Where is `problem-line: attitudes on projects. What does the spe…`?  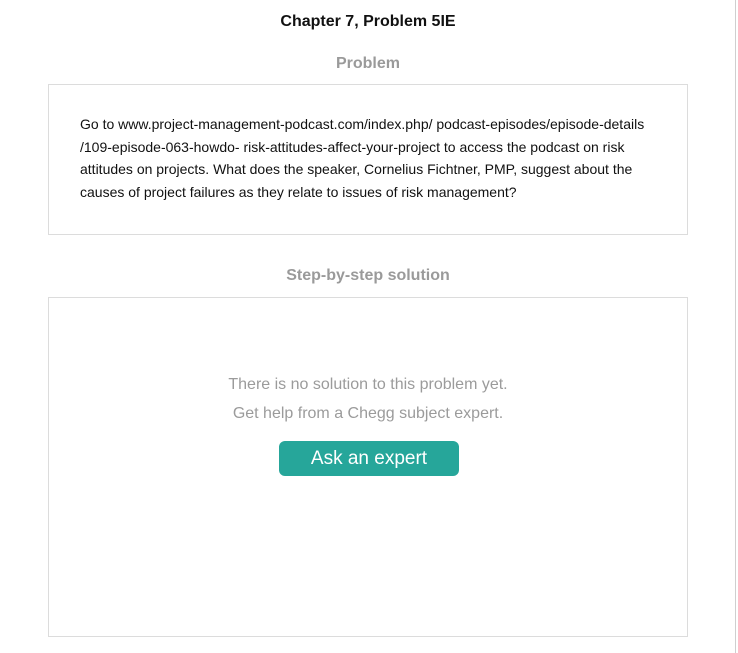 problem-line: attitudes on projects. What does the spe… is located at coordinates (356, 169).